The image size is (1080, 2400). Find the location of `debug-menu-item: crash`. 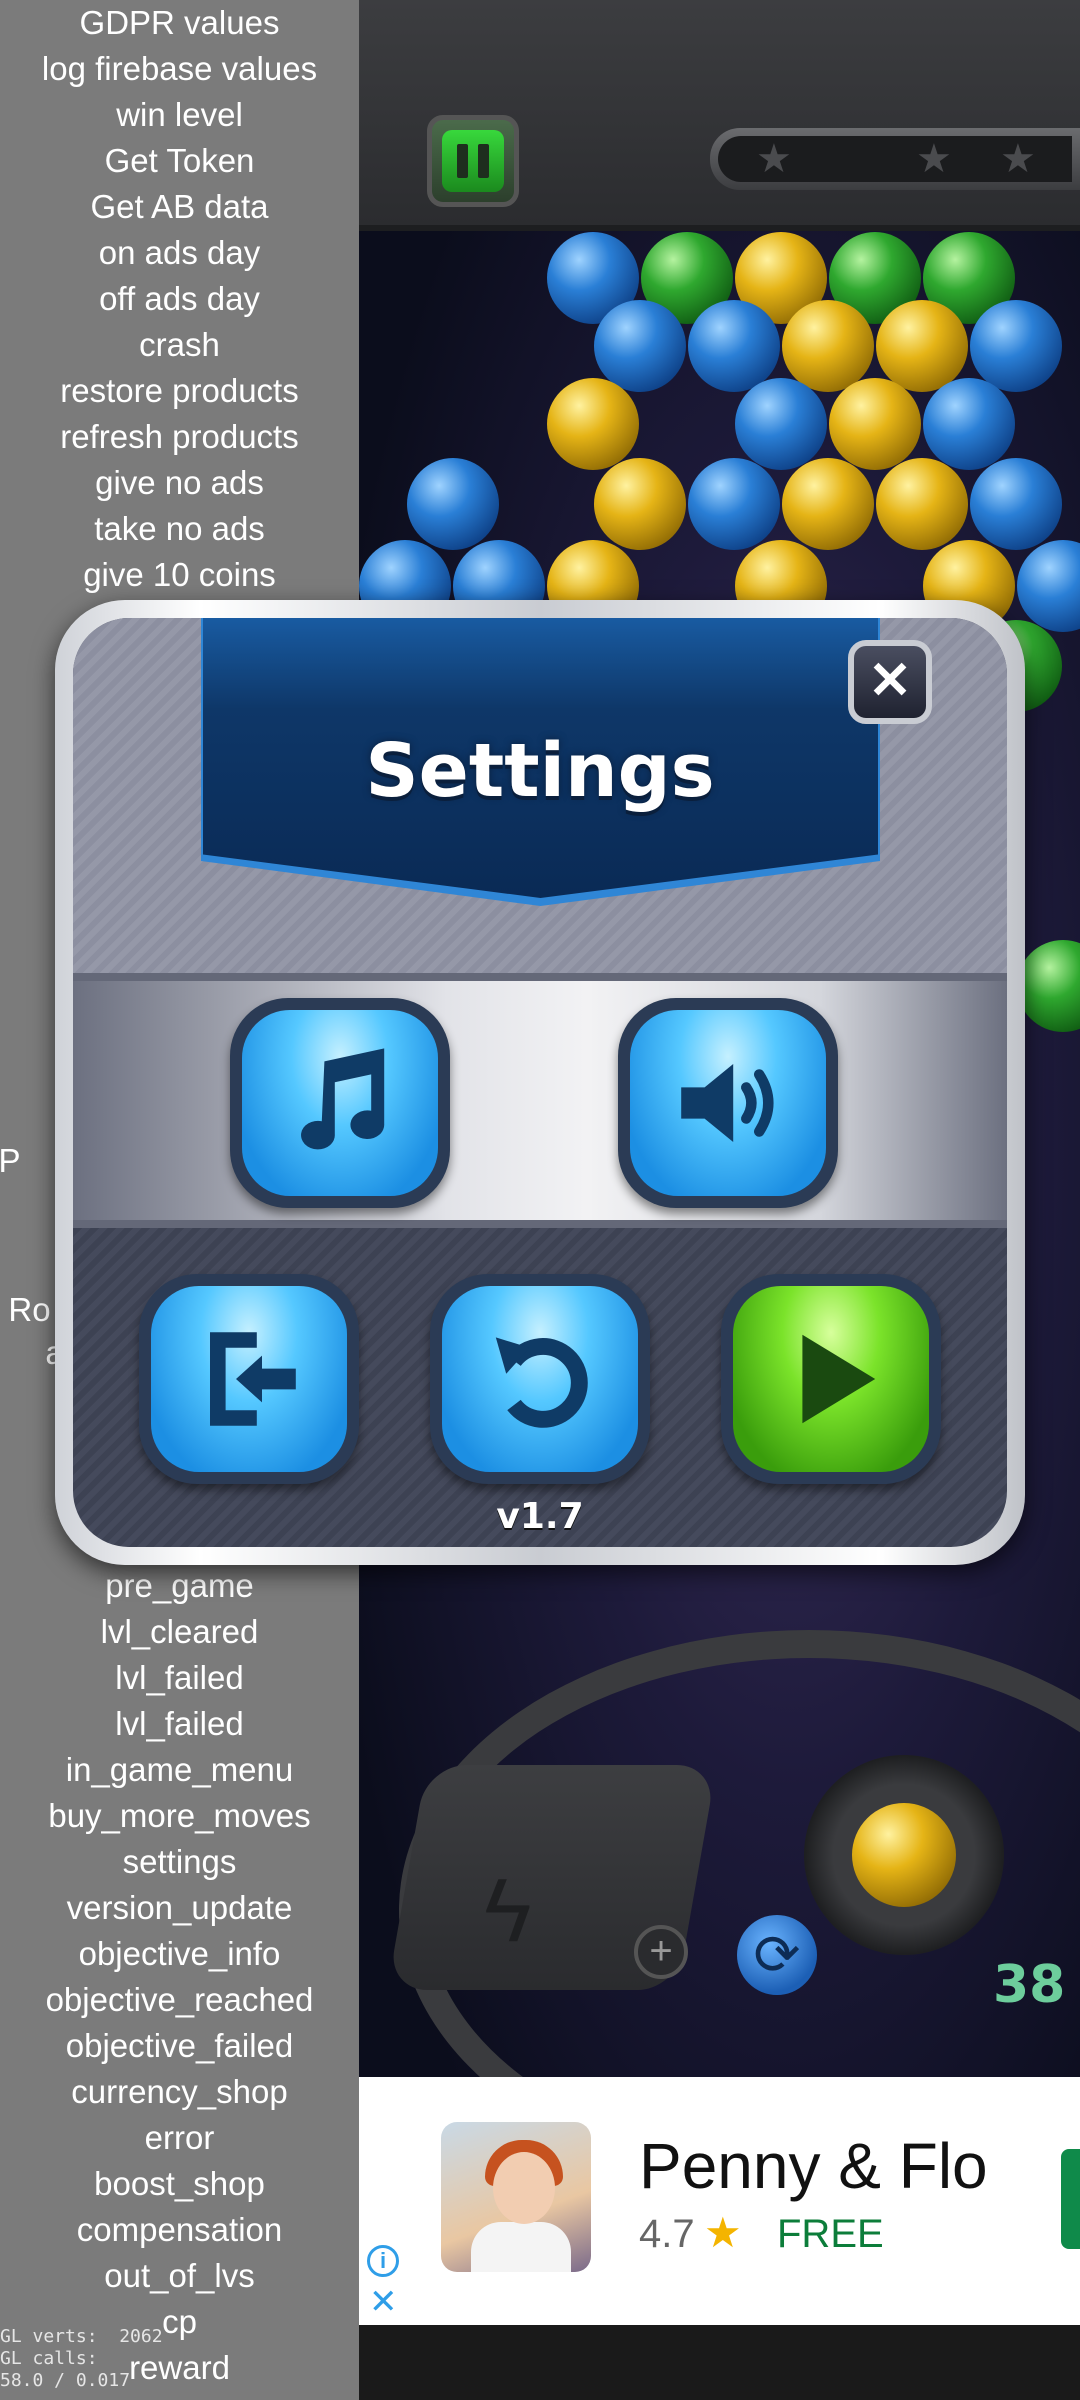

debug-menu-item: crash is located at coordinates (179, 345).